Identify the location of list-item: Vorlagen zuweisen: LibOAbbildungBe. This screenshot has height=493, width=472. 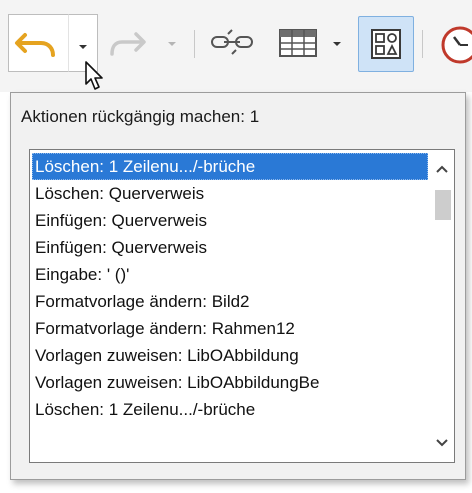
(230, 382).